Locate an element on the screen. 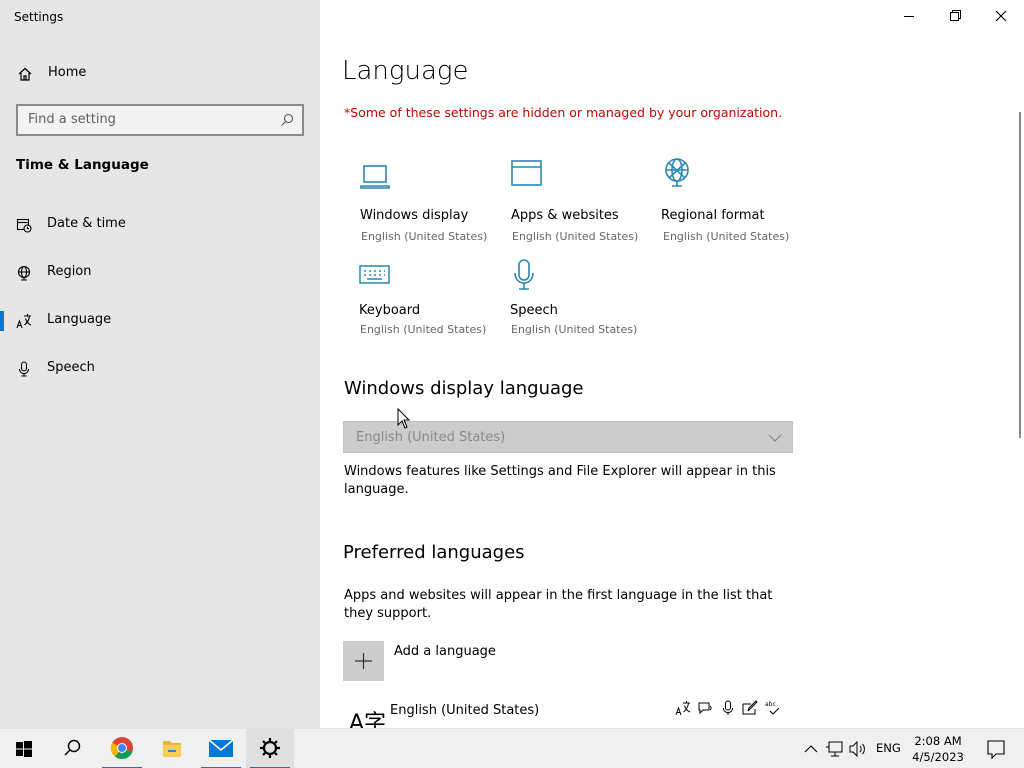 This screenshot has height=768, width=1024. sidebar-item-region: Region is located at coordinates (160, 273).